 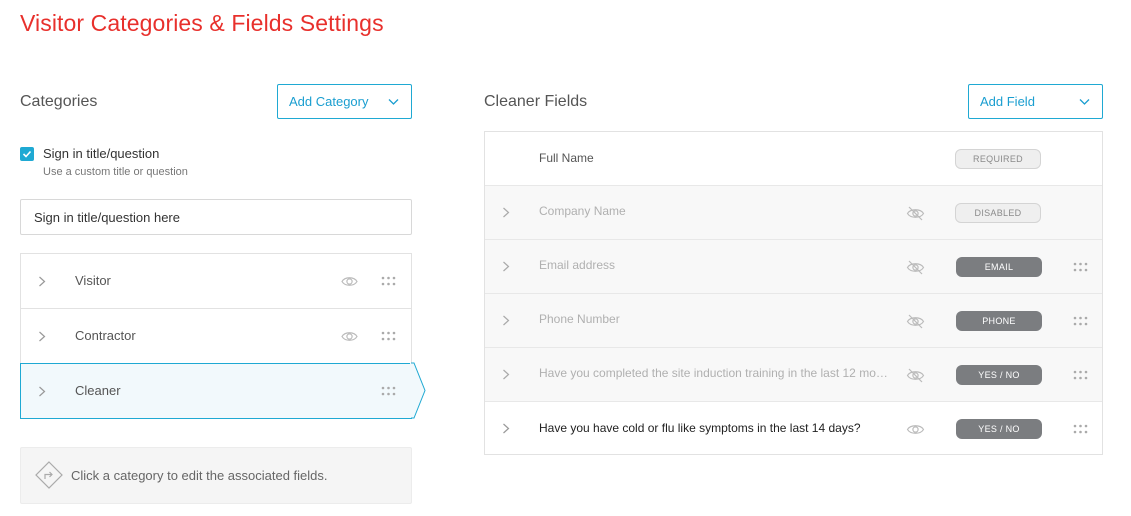 What do you see at coordinates (793, 213) in the screenshot?
I see `field-row-company-name: Company Name DISABLED` at bounding box center [793, 213].